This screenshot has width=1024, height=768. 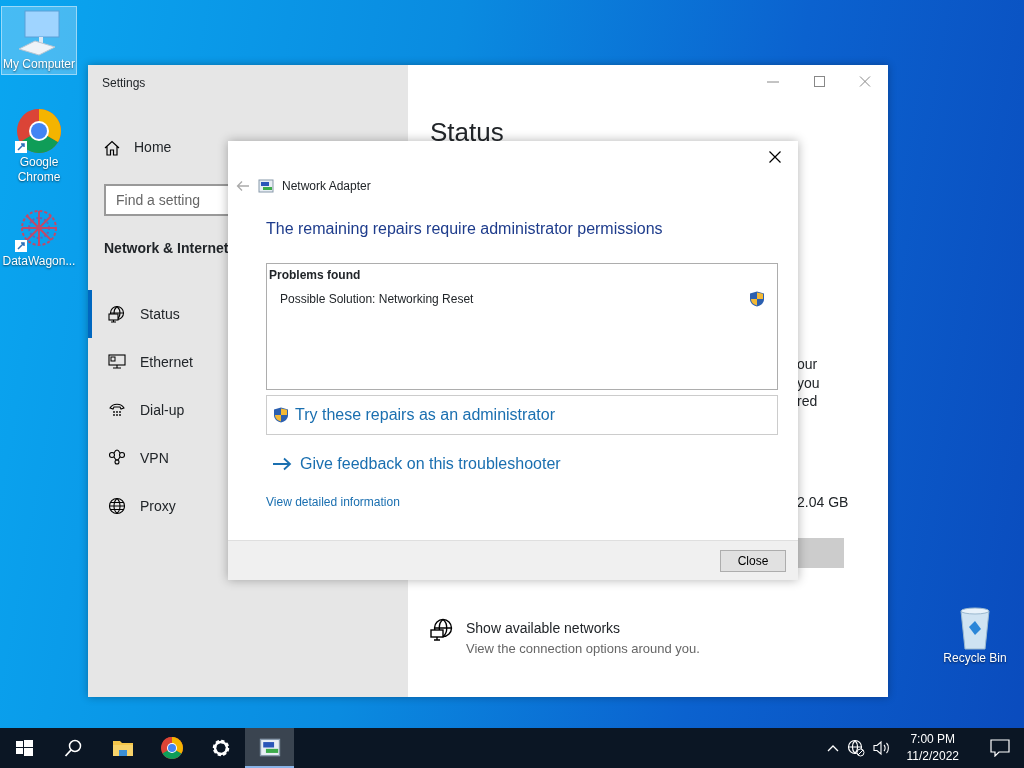 I want to click on text-fragment: red, so click(x=808, y=401).